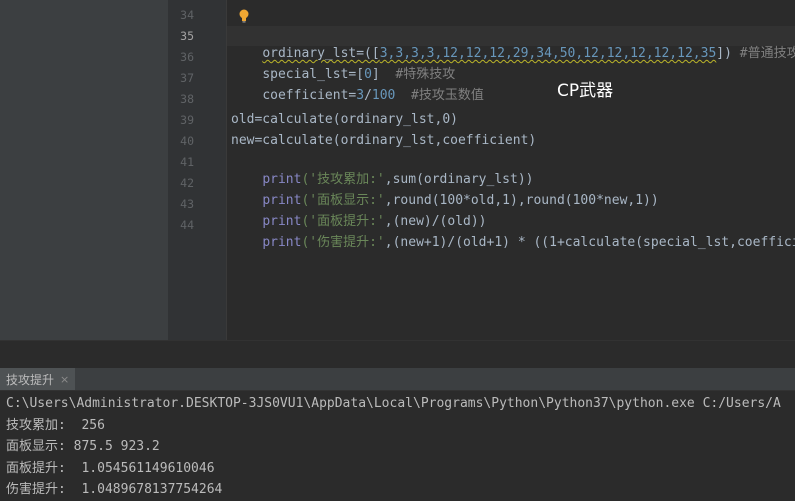 The image size is (795, 501). What do you see at coordinates (244, 16) in the screenshot?
I see `lightbulb-icon` at bounding box center [244, 16].